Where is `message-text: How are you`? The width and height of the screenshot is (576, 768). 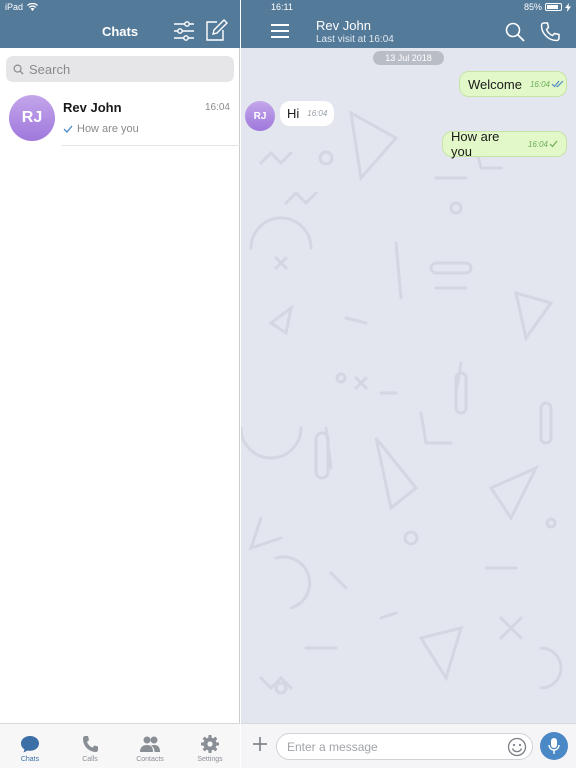
message-text: How are you is located at coordinates (475, 144).